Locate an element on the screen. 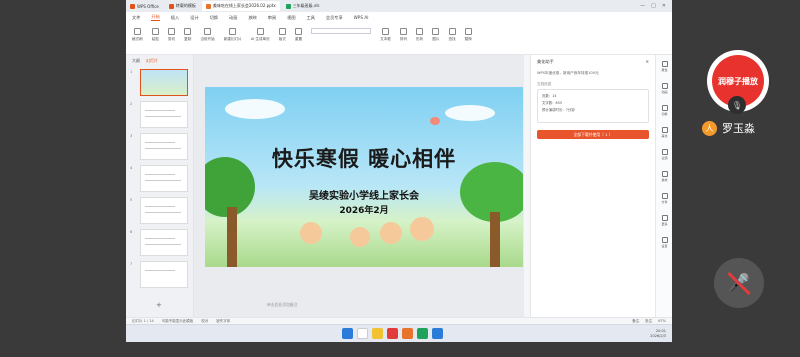 The width and height of the screenshot is (800, 357). menu-view: 视图 is located at coordinates (291, 18).